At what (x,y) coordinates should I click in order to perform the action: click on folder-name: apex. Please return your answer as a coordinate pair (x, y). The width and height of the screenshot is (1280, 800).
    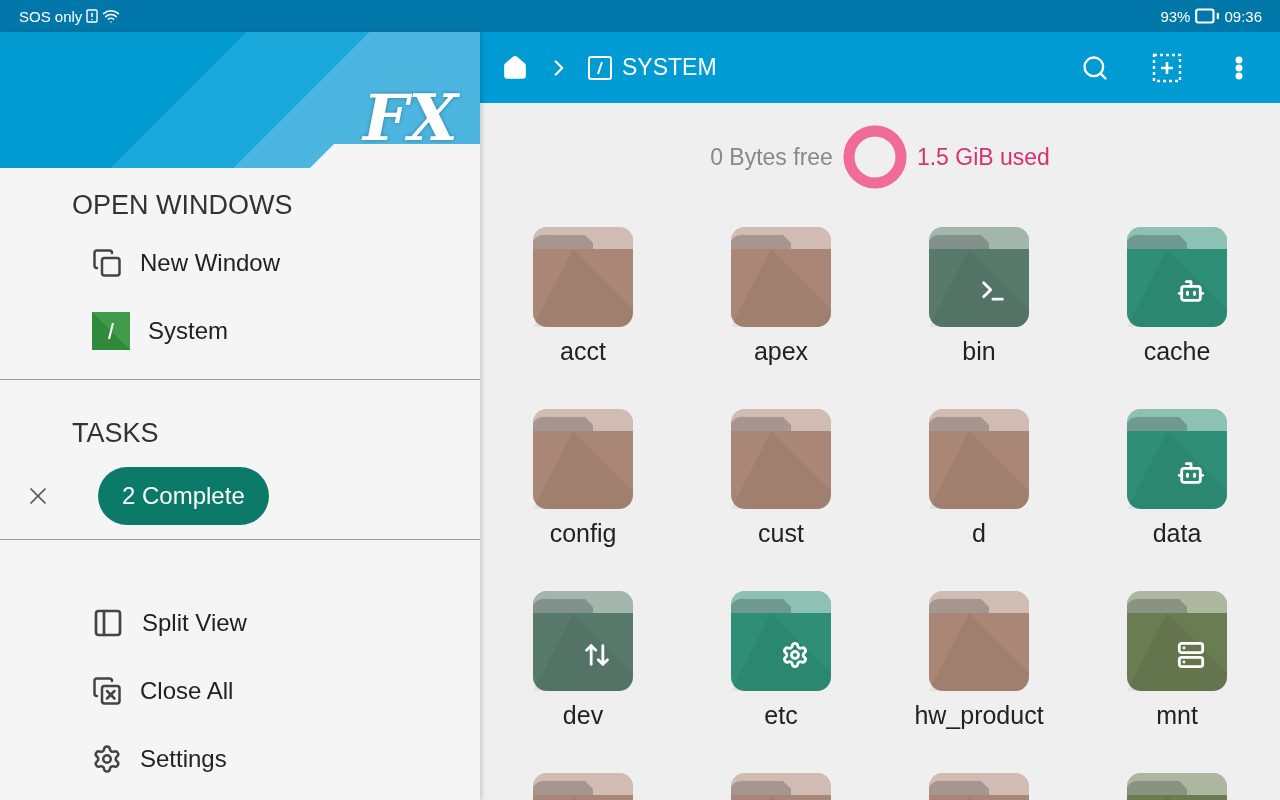
    Looking at the image, I should click on (781, 351).